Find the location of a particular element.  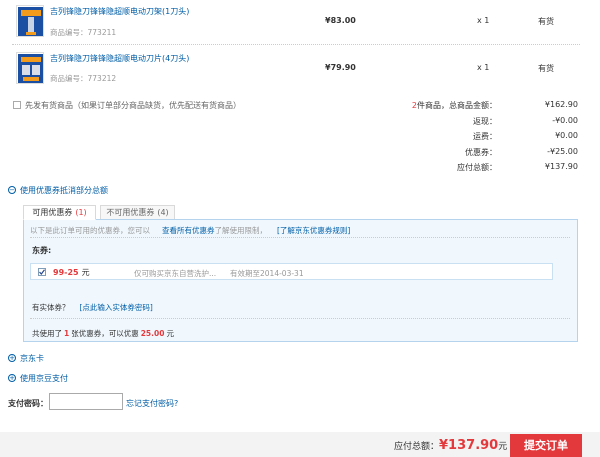

pay-password-label: 支付密码： is located at coordinates (28, 403).